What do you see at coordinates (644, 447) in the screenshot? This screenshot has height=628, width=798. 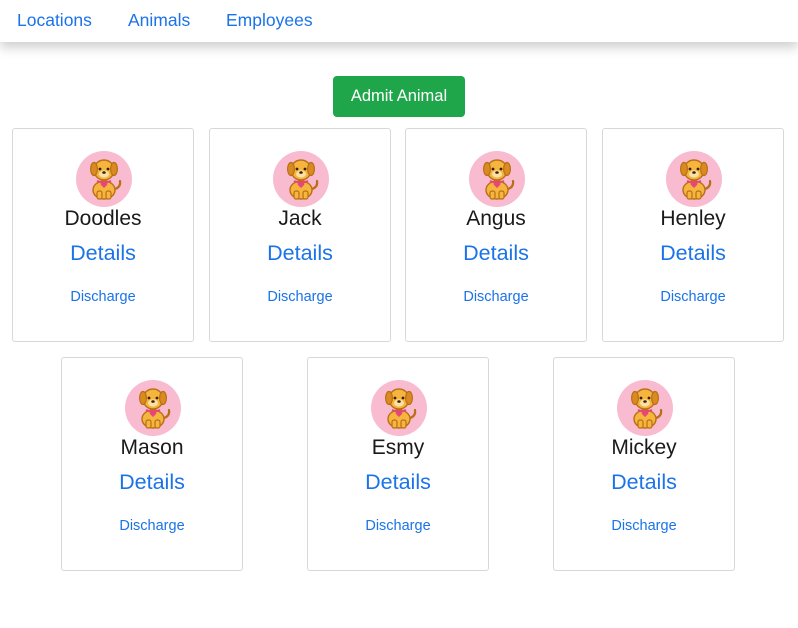 I see `animal-name: Mickey` at bounding box center [644, 447].